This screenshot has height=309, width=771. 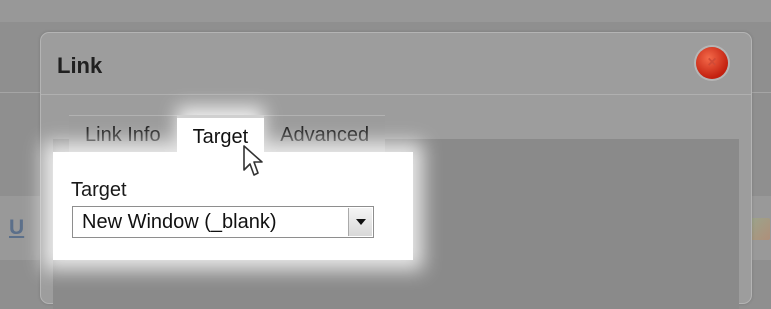 I want to click on target-select: New Window (_blank), so click(x=223, y=222).